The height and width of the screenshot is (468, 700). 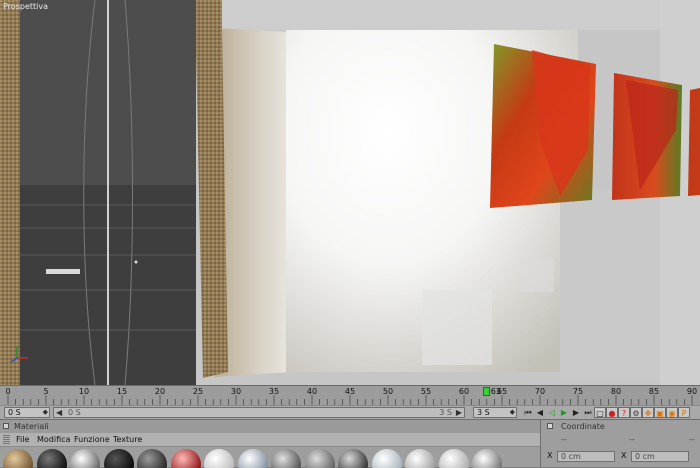 I want to click on menu-texture: Texture, so click(x=127, y=439).